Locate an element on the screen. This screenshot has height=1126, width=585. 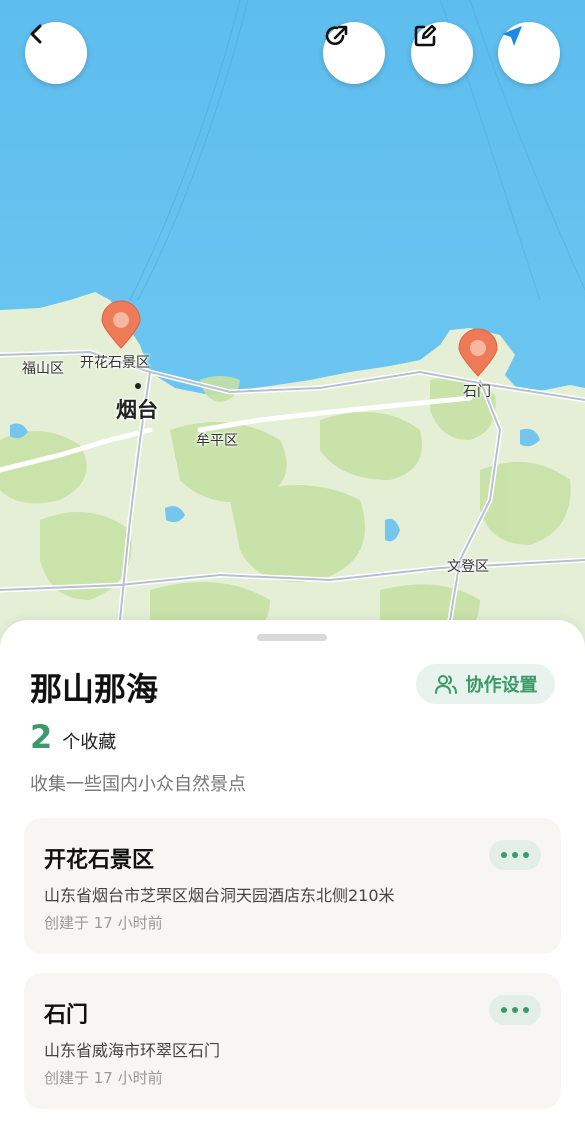
map-label-kaihua: 开花石景区 is located at coordinates (115, 363).